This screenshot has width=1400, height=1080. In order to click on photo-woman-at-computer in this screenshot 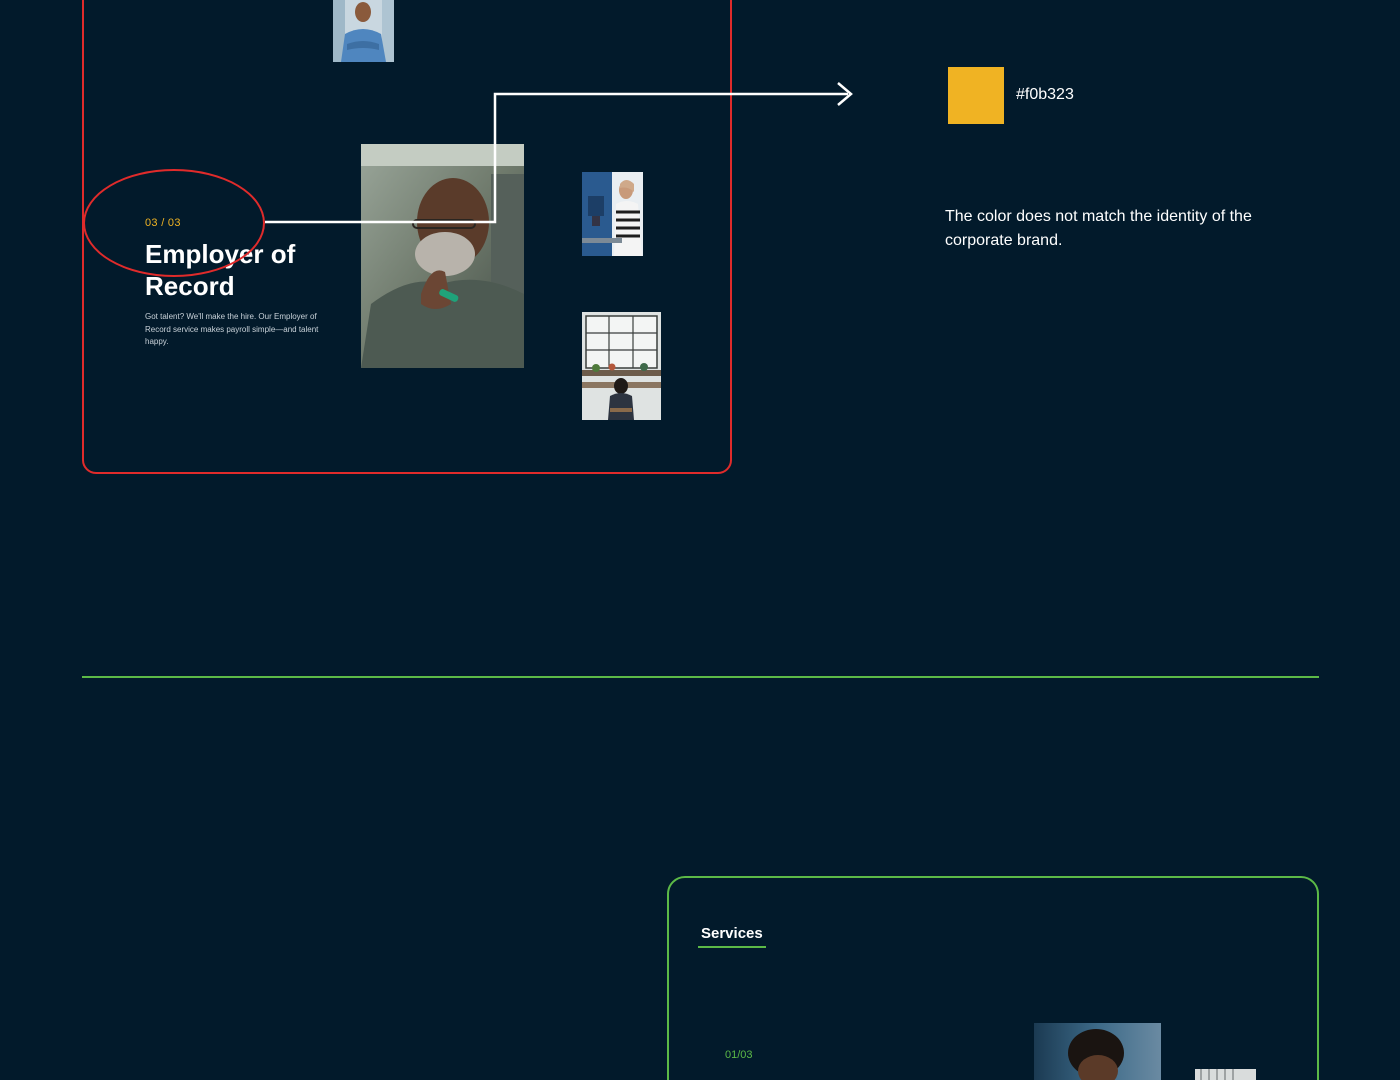, I will do `click(612, 214)`.